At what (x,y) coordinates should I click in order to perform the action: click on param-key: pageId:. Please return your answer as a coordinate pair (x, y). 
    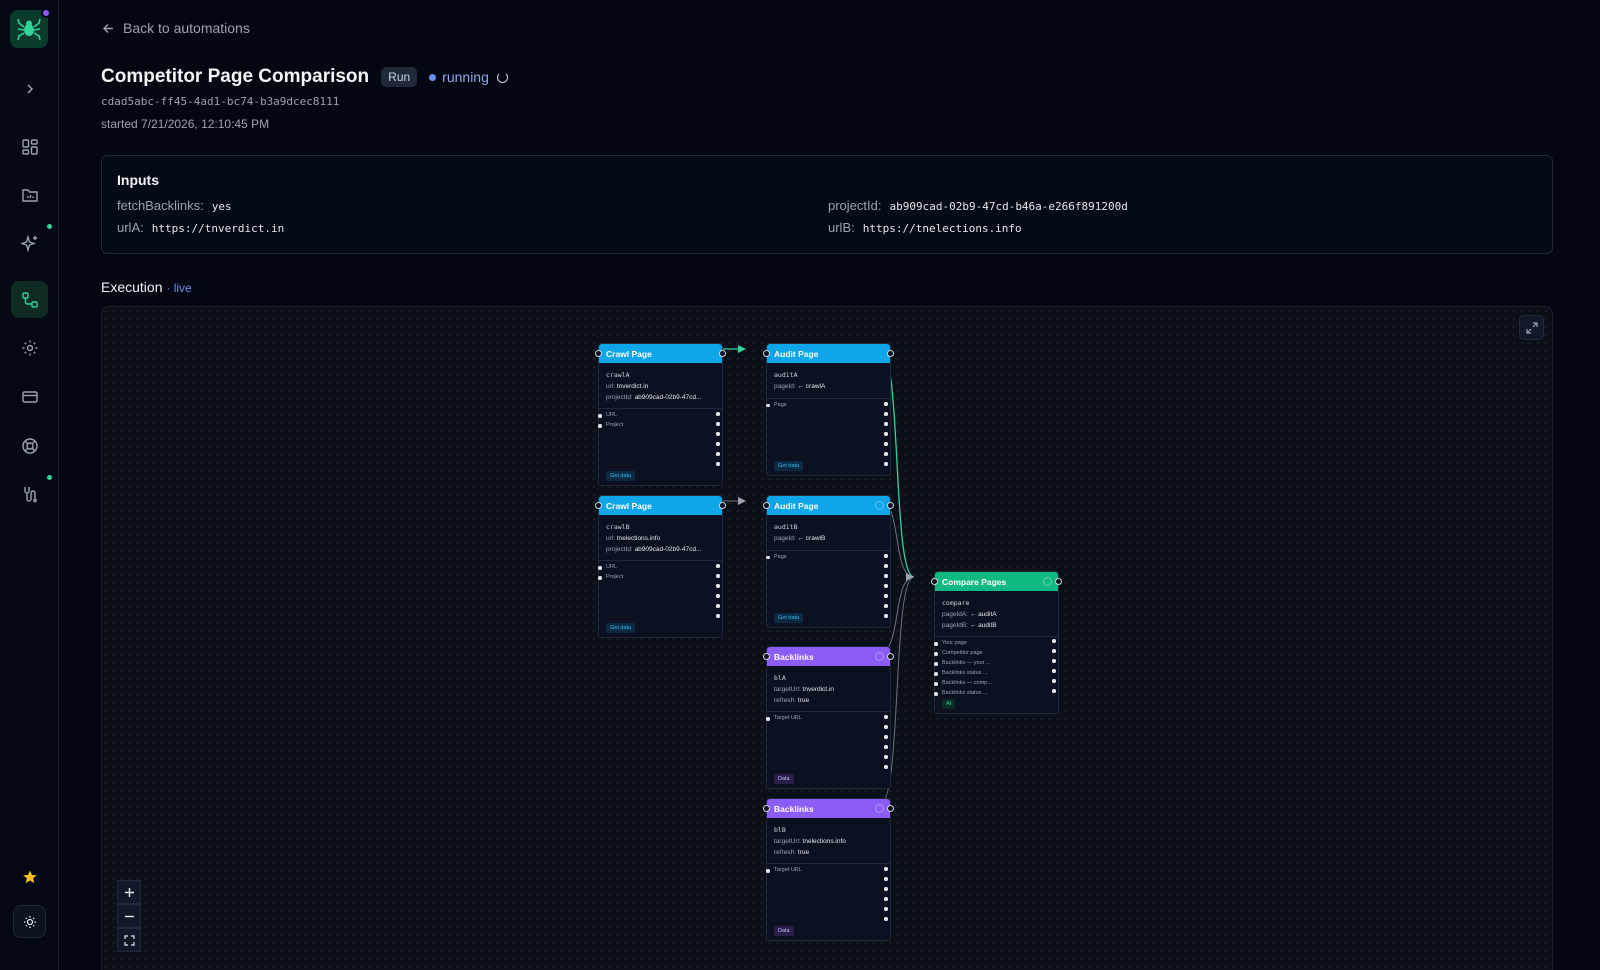
    Looking at the image, I should click on (785, 538).